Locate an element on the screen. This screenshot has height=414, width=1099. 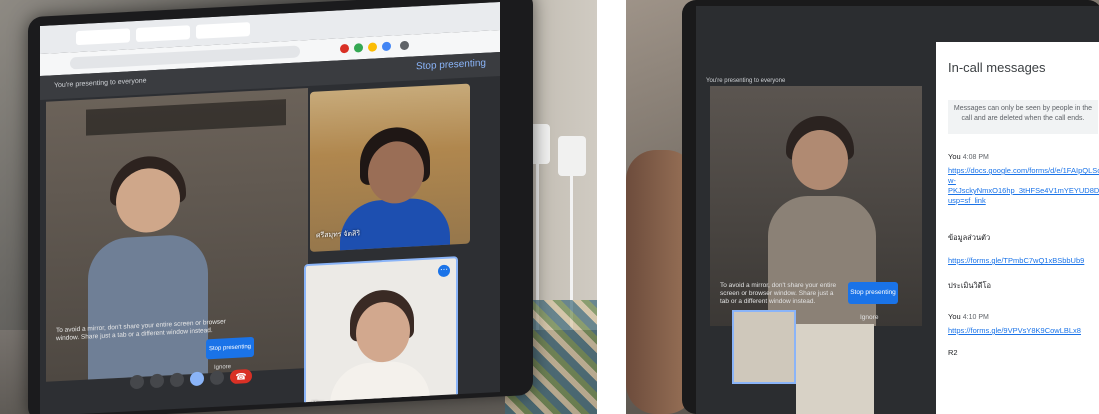
message-time: 4:10 PM is located at coordinates (975, 317).